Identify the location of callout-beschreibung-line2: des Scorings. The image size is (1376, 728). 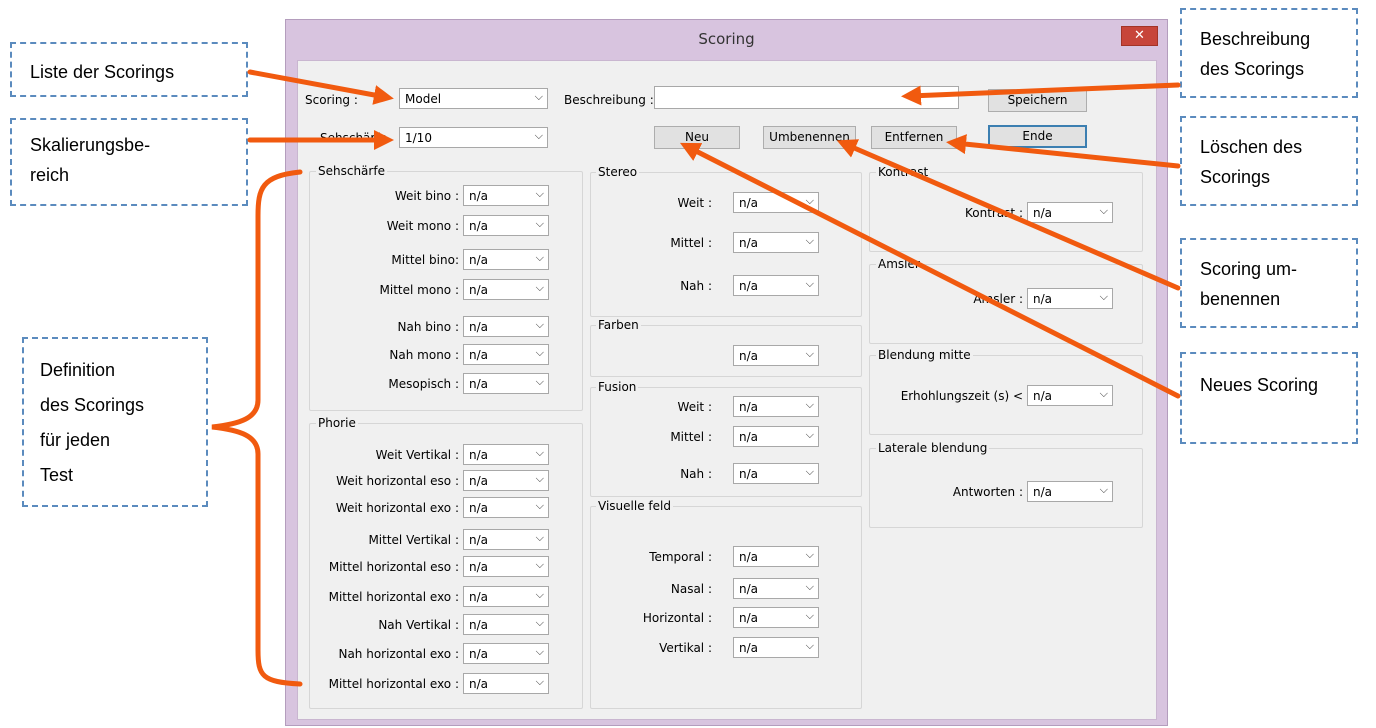
(1252, 69).